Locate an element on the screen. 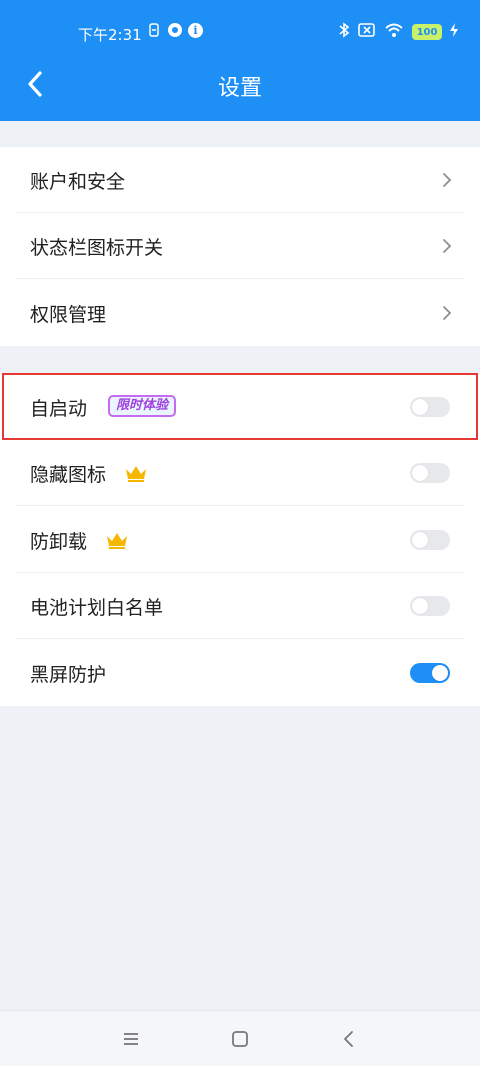 Image resolution: width=480 pixels, height=1066 pixels. info-icon: i is located at coordinates (195, 30).